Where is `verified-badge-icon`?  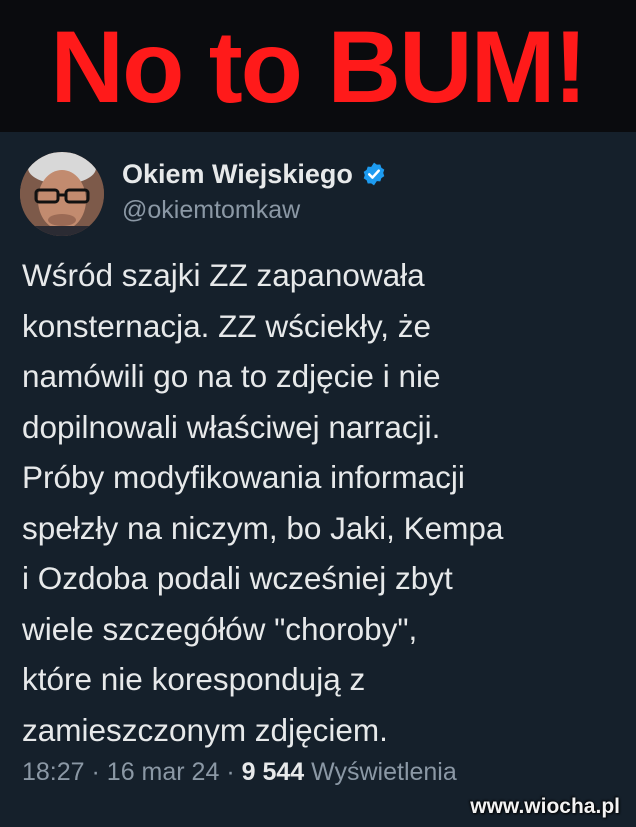
verified-badge-icon is located at coordinates (374, 174).